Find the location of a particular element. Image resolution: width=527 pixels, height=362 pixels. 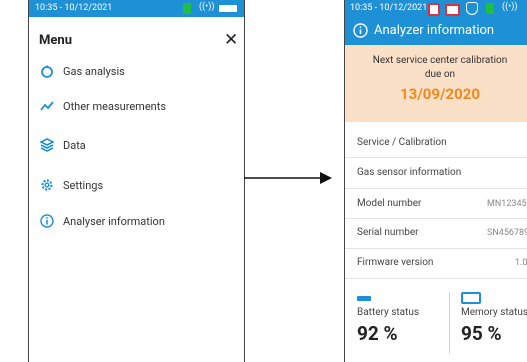

memory-status-label: Memory status is located at coordinates (494, 312).